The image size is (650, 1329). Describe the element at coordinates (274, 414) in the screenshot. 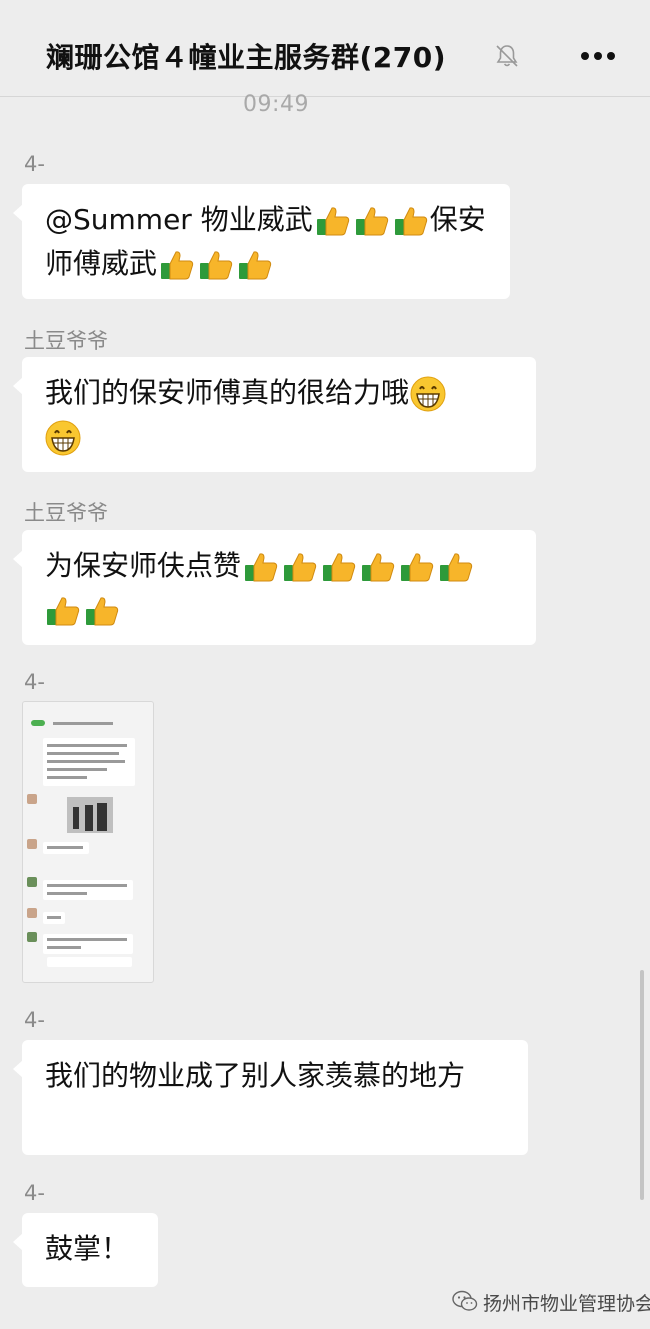

I see `message-bubble: 我们的保安师傅真的很给力哦` at that location.